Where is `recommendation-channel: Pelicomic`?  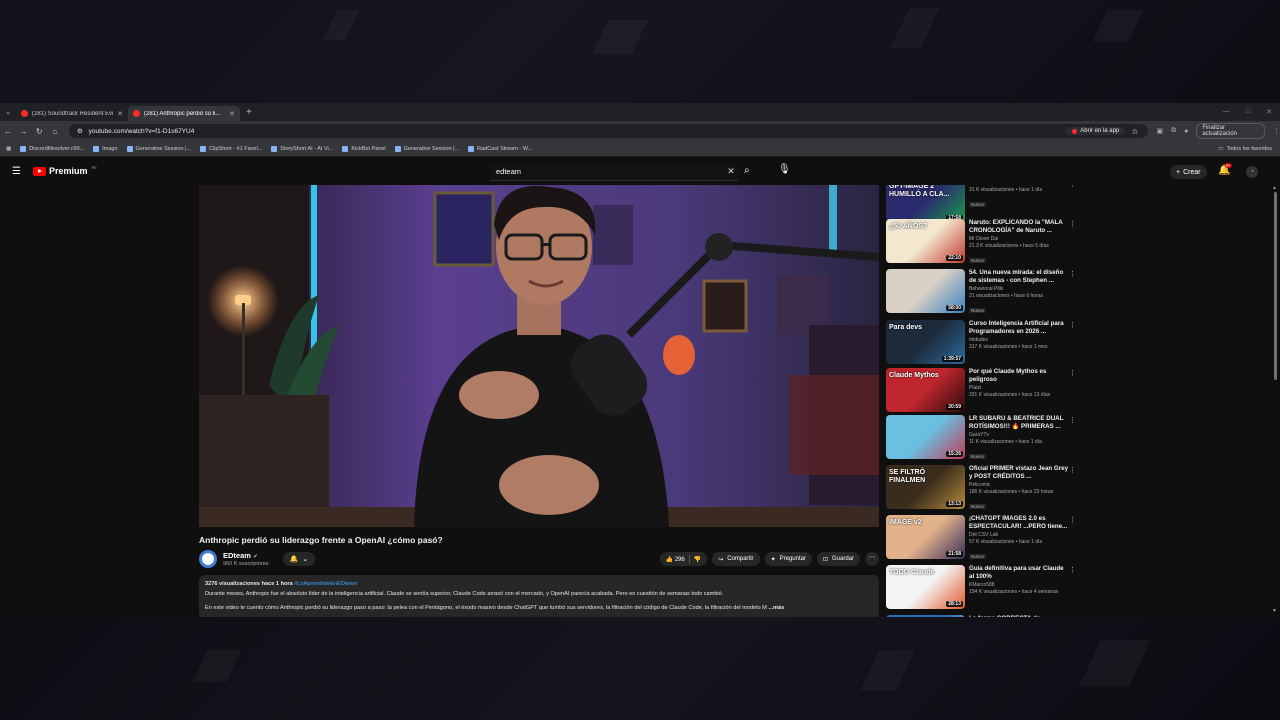 recommendation-channel: Pelicomic is located at coordinates (1019, 485).